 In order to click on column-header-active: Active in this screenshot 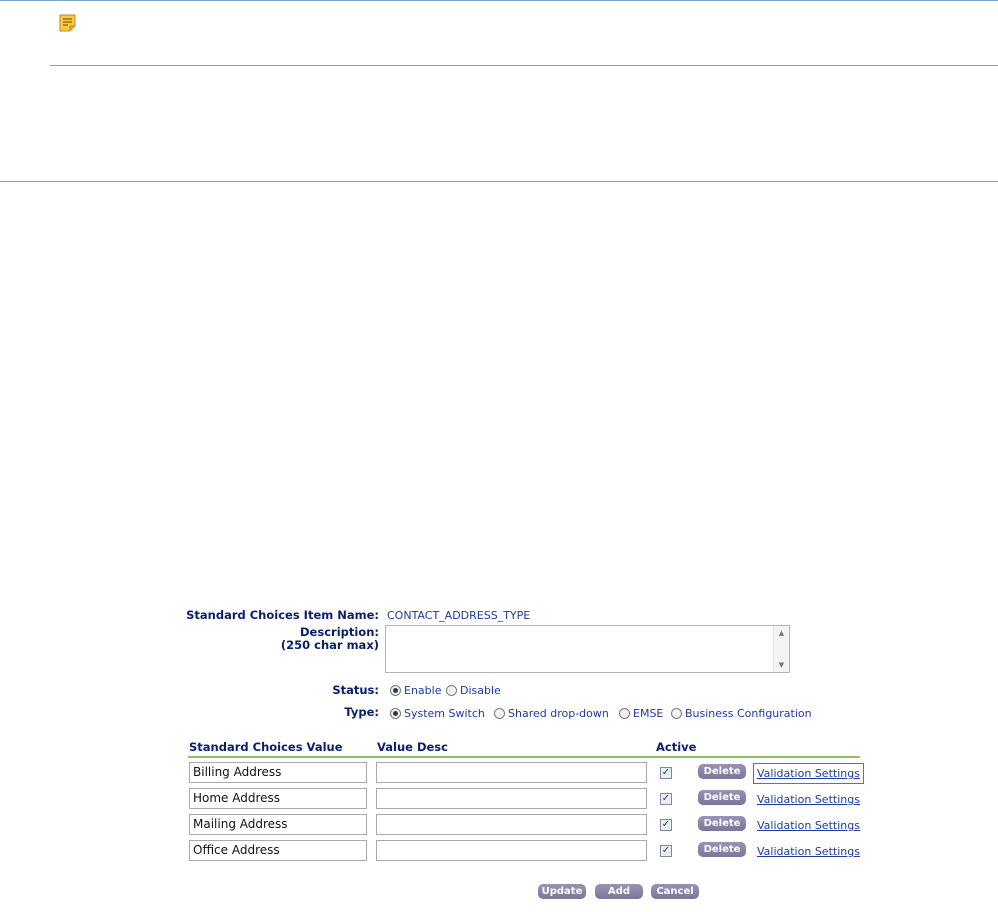, I will do `click(676, 747)`.